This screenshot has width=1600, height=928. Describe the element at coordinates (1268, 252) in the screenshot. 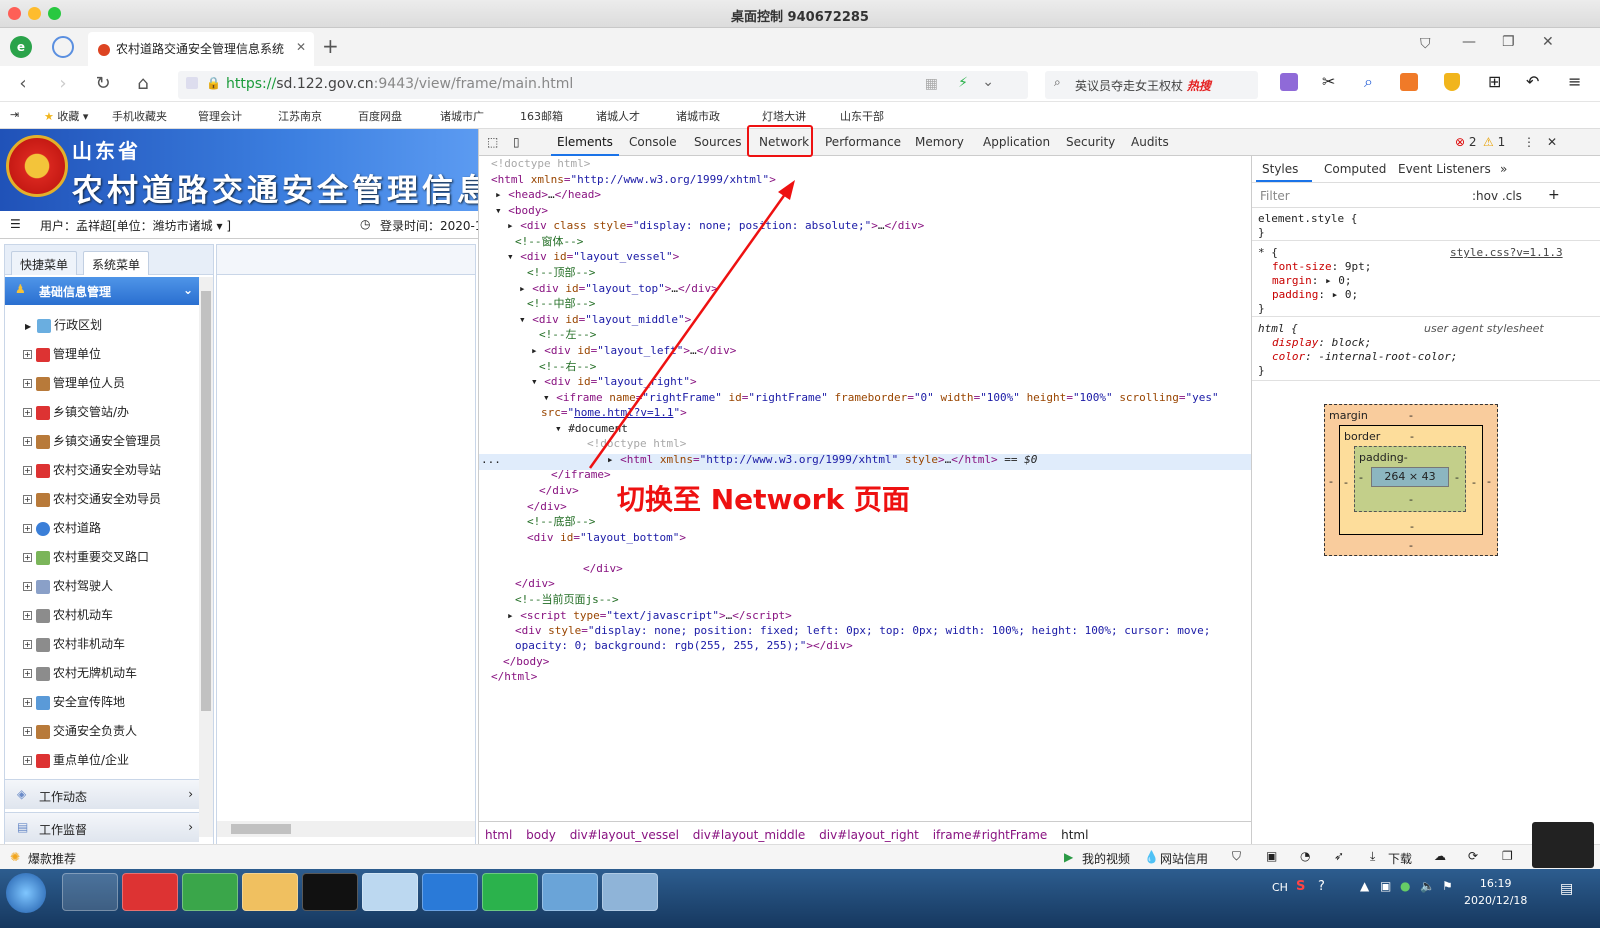

I see `universal-rule: * {` at that location.